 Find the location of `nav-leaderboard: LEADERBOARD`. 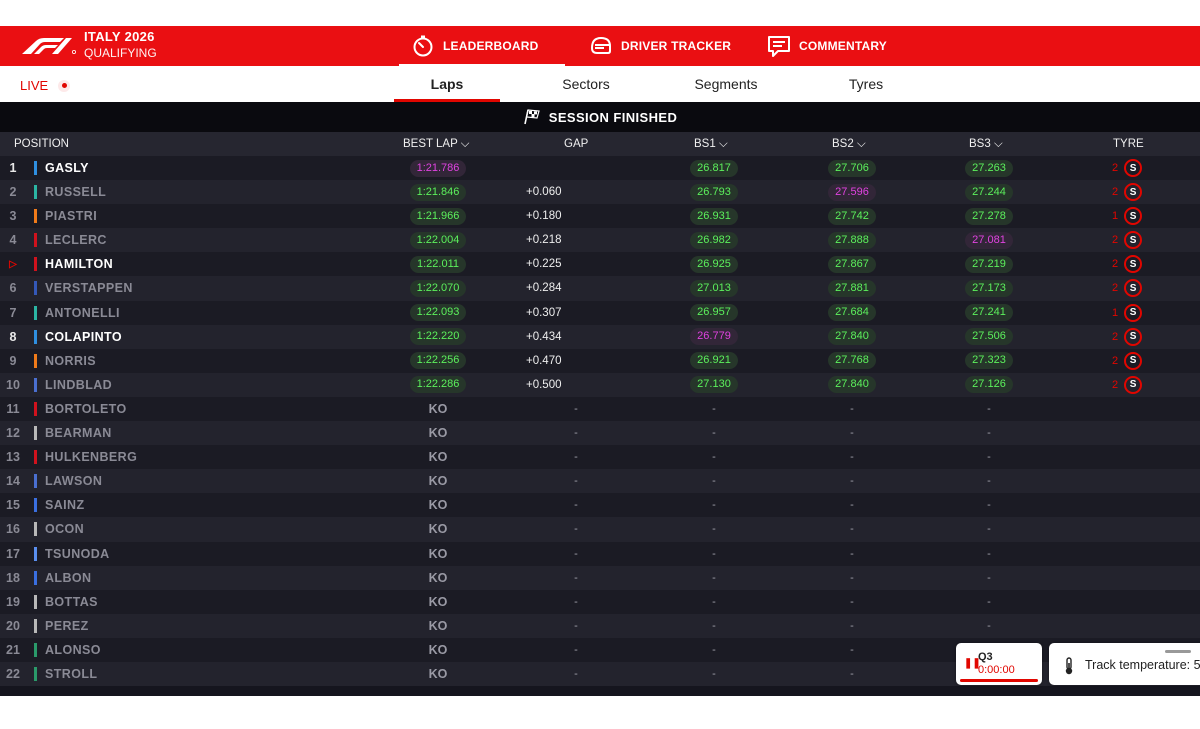

nav-leaderboard: LEADERBOARD is located at coordinates (482, 46).